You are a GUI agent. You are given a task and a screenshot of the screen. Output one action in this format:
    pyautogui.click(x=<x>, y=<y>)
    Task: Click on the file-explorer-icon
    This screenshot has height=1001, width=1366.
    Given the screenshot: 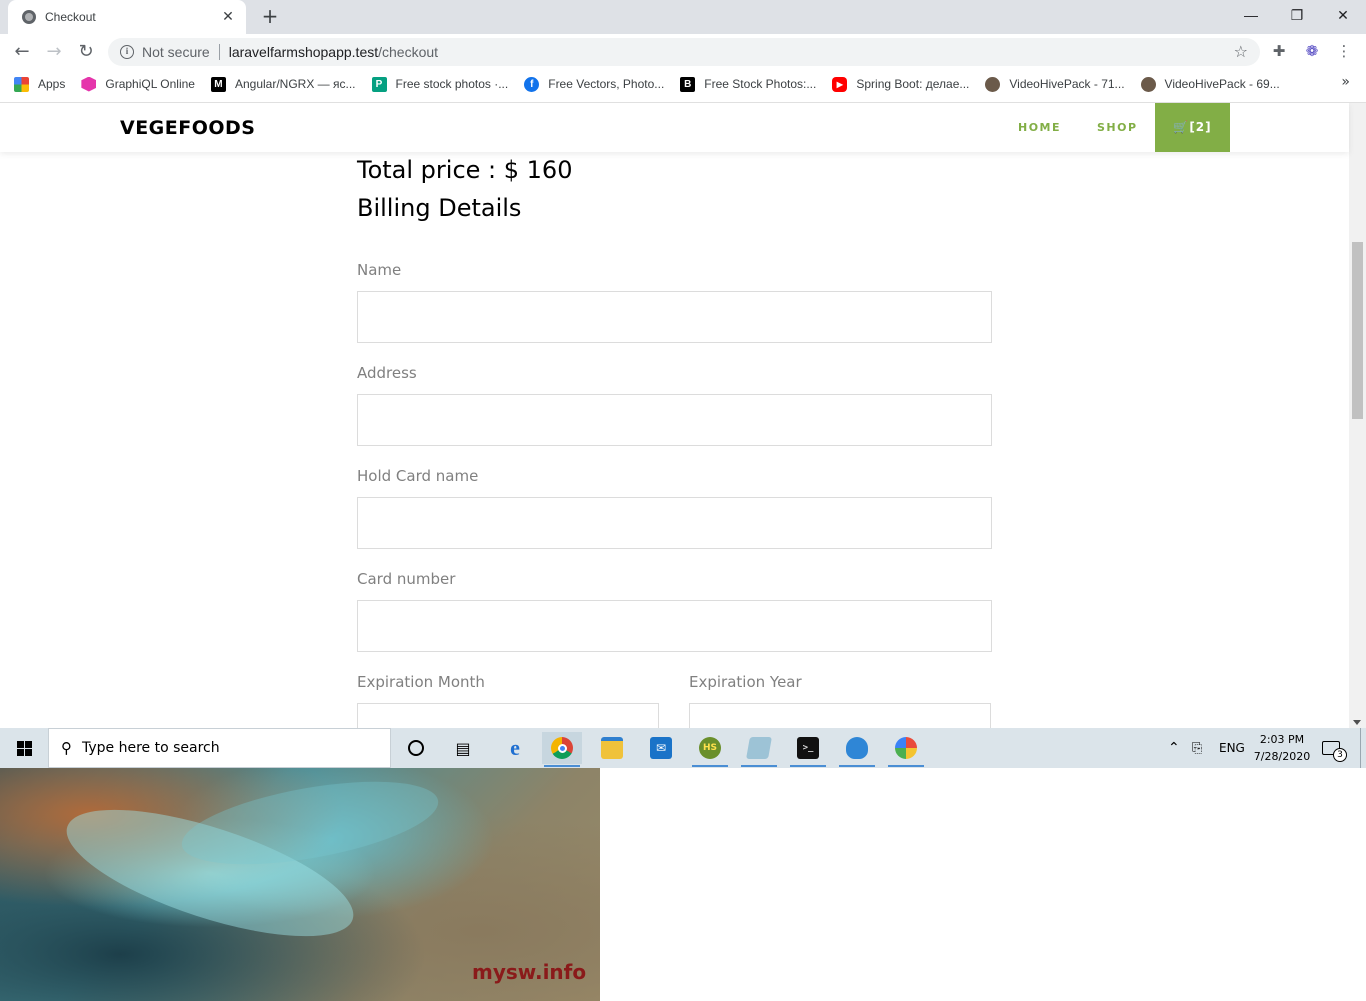 What is the action you would take?
    pyautogui.click(x=612, y=748)
    